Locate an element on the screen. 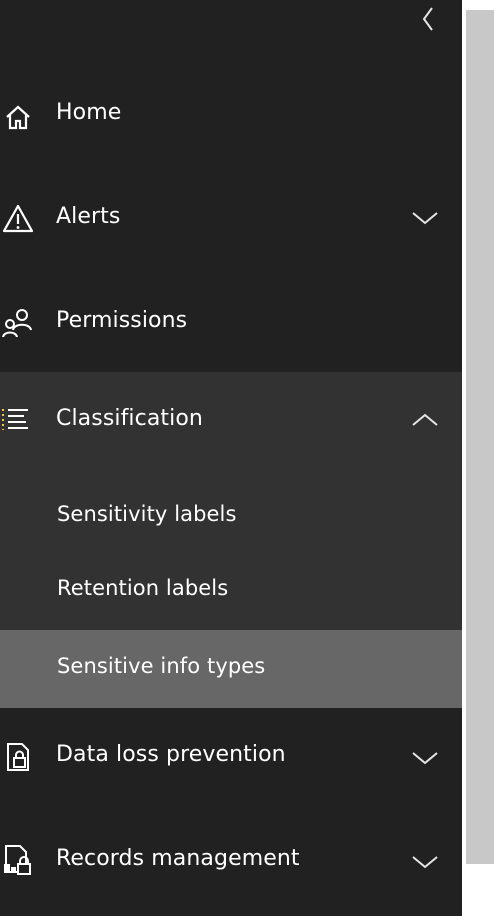 The width and height of the screenshot is (494, 916). chevron-up-icon is located at coordinates (425, 420).